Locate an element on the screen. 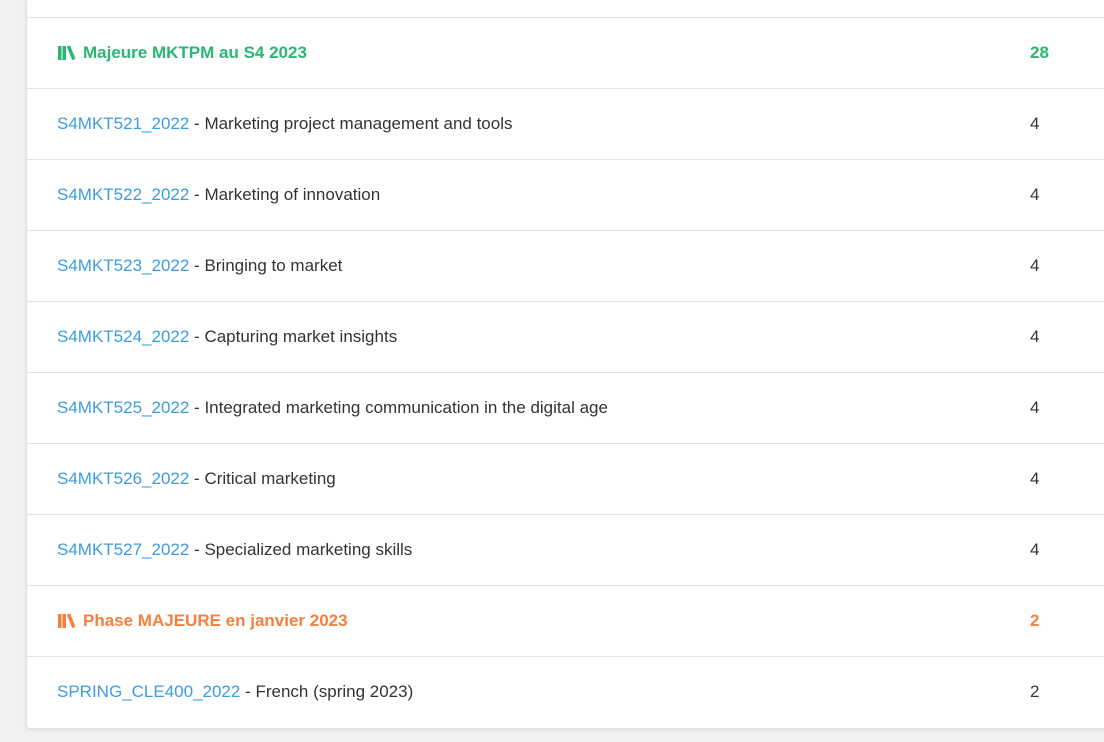 The image size is (1104, 742). group-row-majeure: Majeure MKTPM au S4 2023 28 is located at coordinates (565, 53).